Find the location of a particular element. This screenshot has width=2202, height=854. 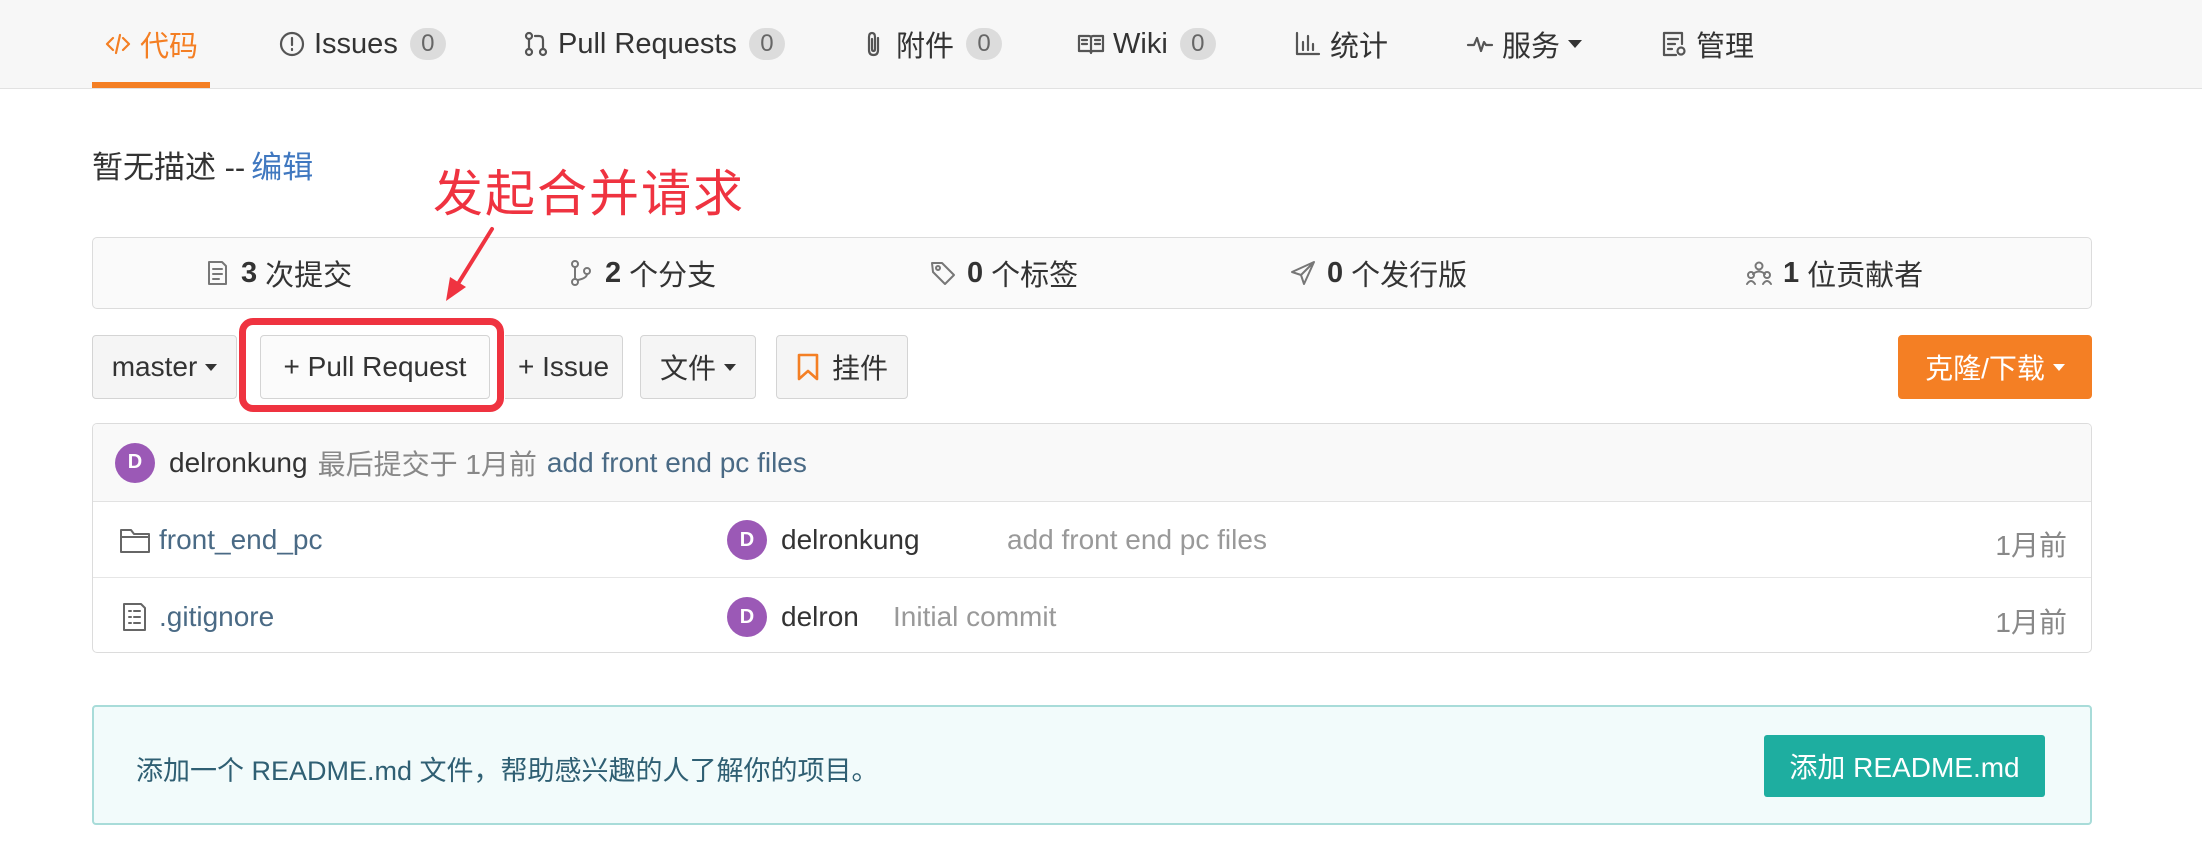

stat-branches: 2 个分支 is located at coordinates (641, 273).